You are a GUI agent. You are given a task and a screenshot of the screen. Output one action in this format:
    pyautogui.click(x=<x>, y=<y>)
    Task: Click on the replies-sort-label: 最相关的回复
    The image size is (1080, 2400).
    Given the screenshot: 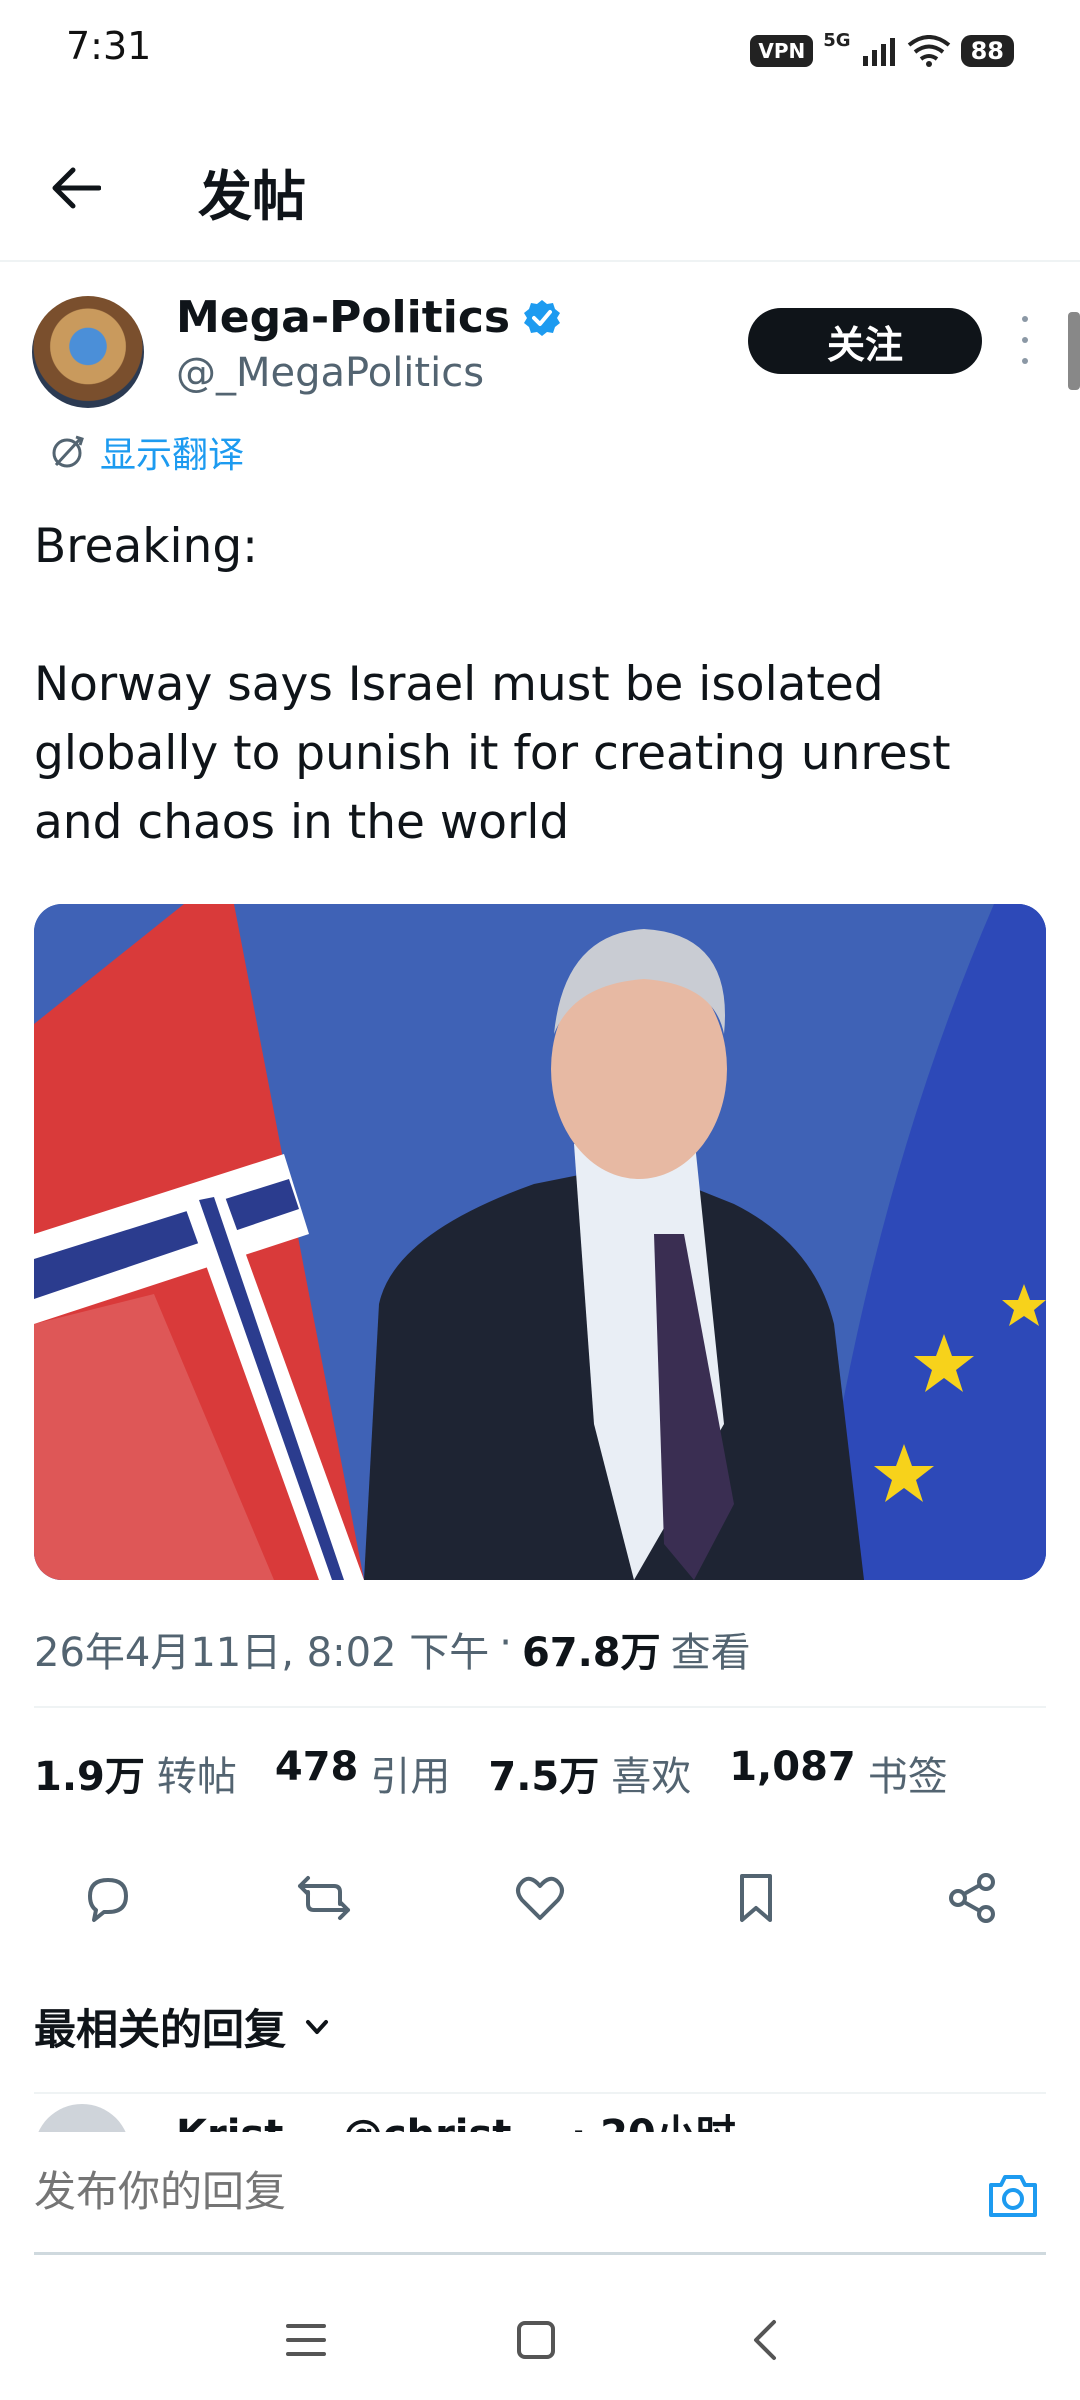 What is the action you would take?
    pyautogui.click(x=160, y=2029)
    